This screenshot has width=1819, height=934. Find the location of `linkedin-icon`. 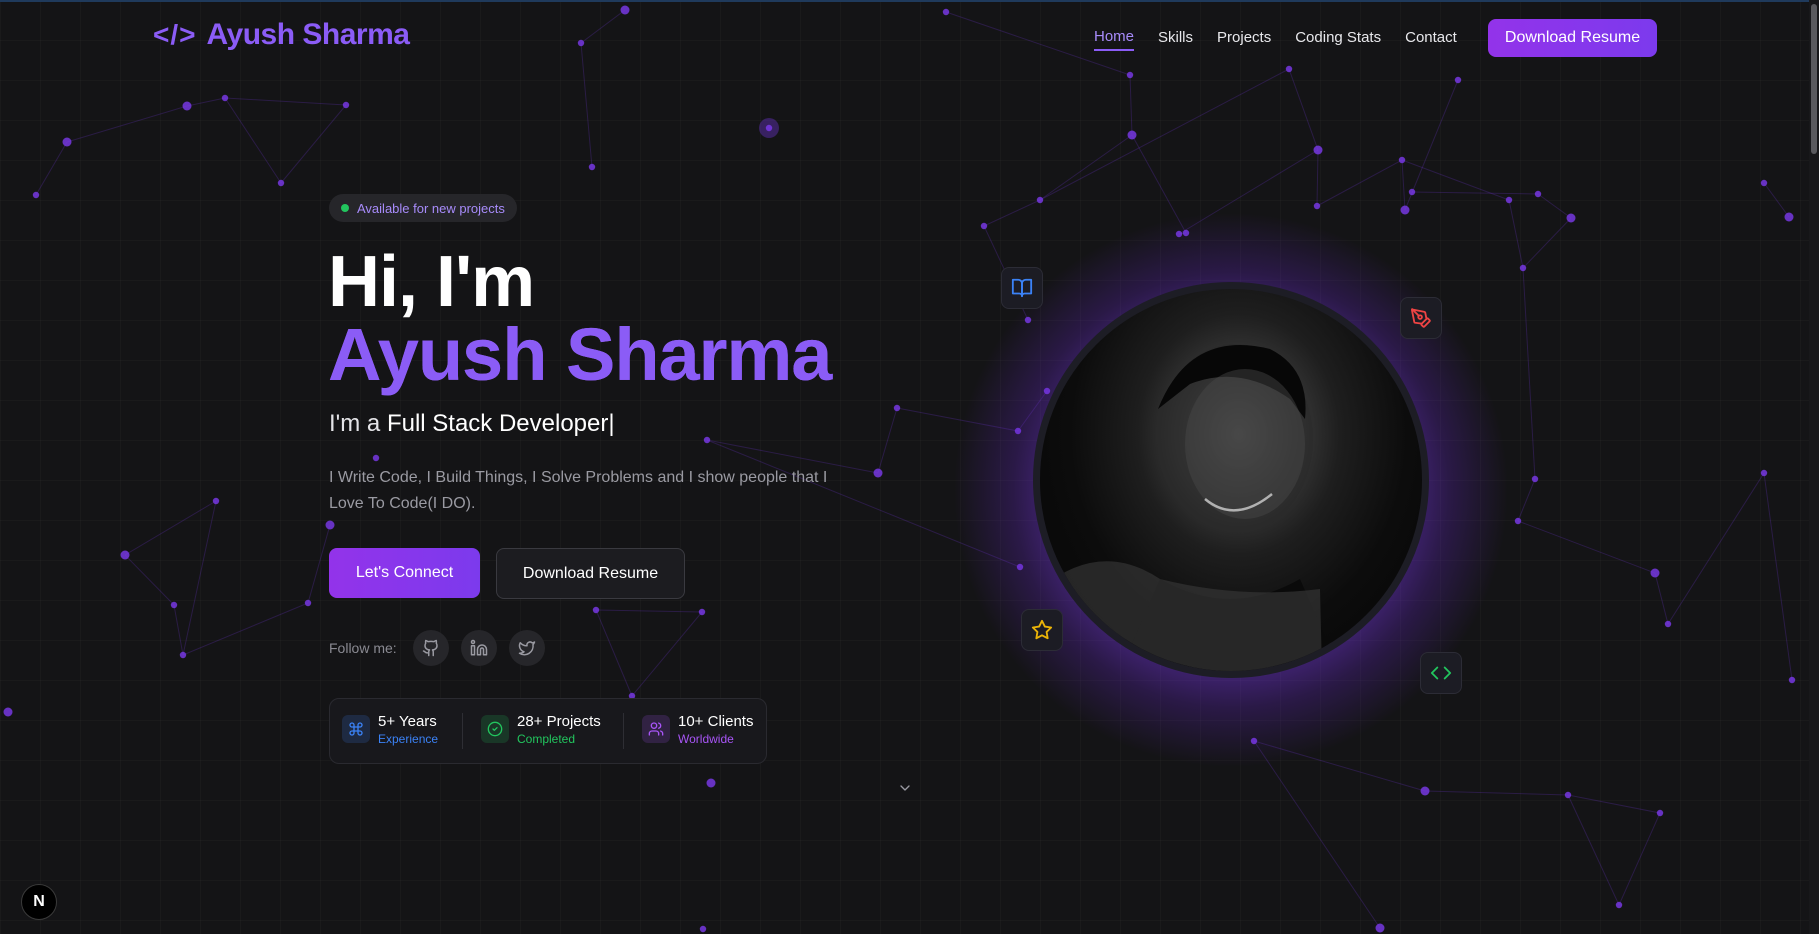

linkedin-icon is located at coordinates (479, 647).